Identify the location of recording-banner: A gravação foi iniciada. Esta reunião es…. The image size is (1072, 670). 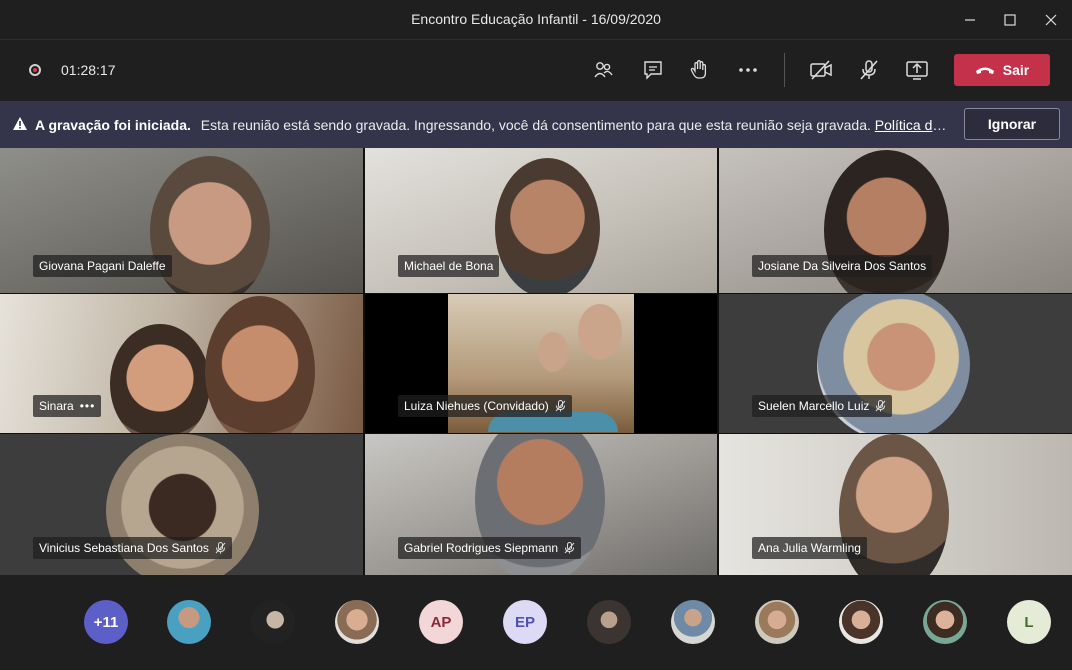
(536, 124).